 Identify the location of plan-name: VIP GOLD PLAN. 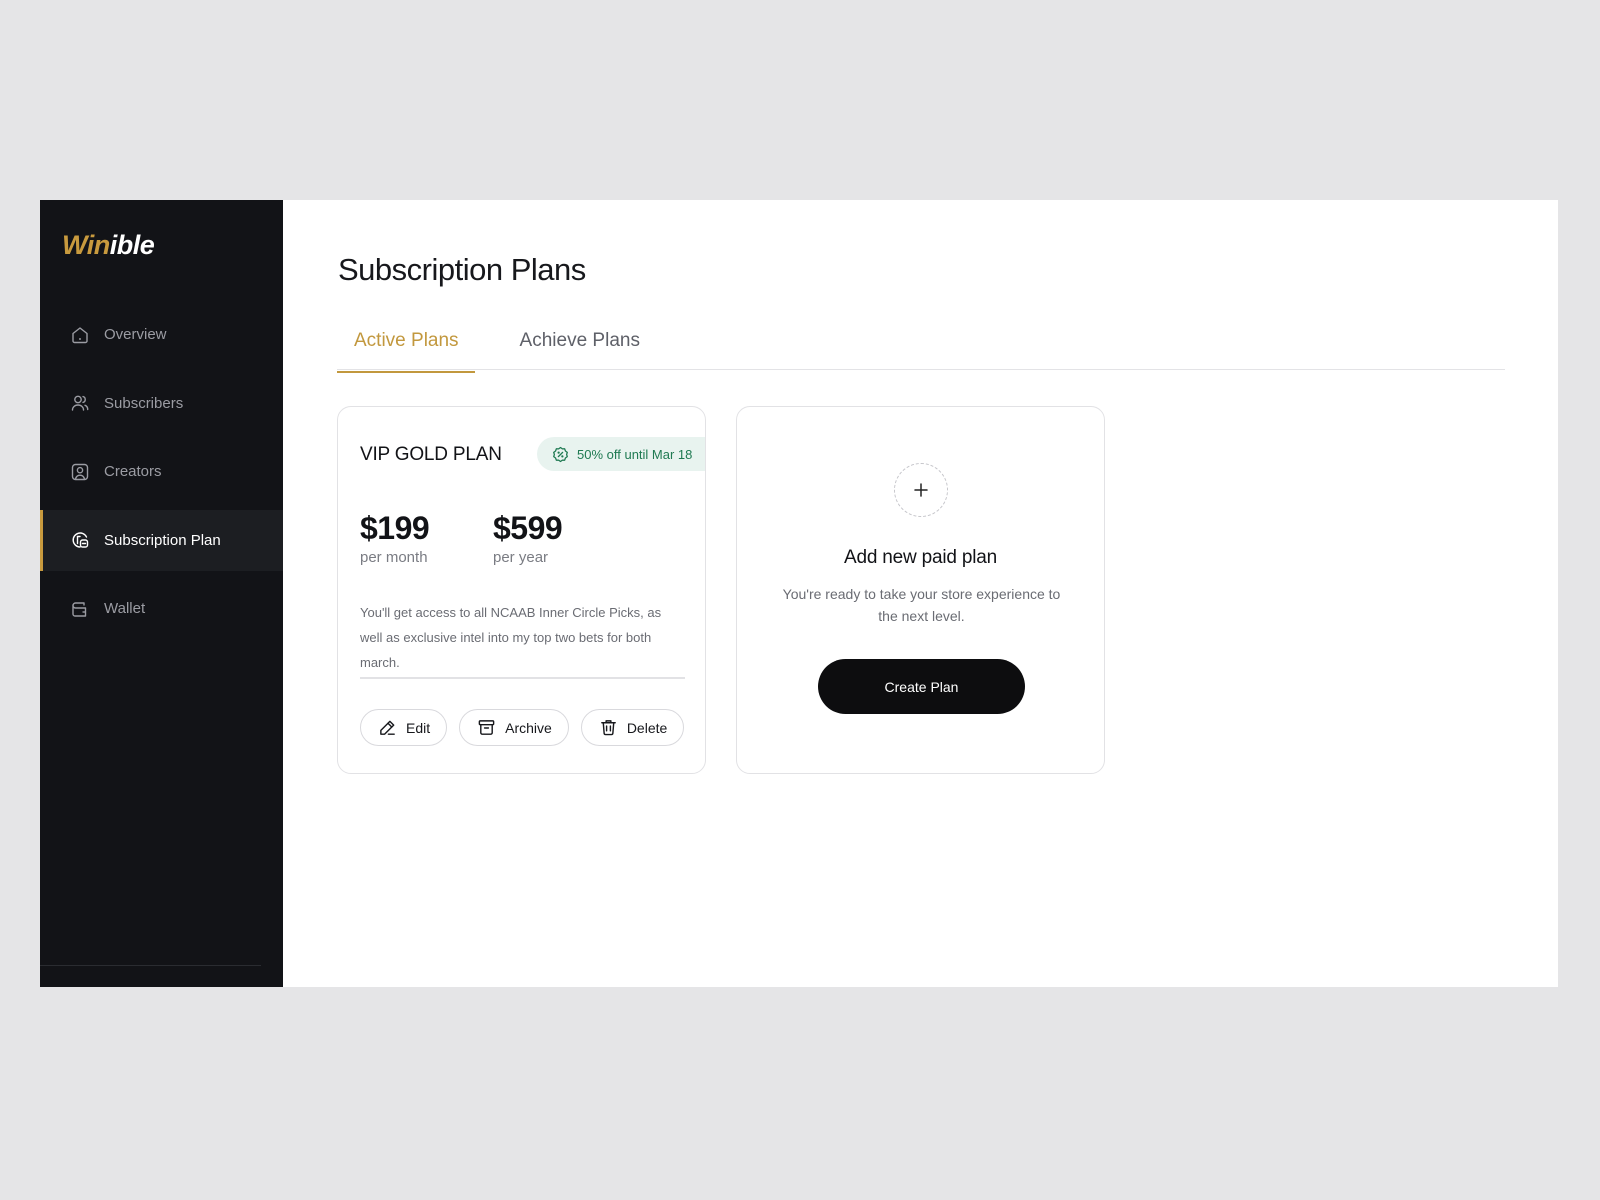
(431, 454).